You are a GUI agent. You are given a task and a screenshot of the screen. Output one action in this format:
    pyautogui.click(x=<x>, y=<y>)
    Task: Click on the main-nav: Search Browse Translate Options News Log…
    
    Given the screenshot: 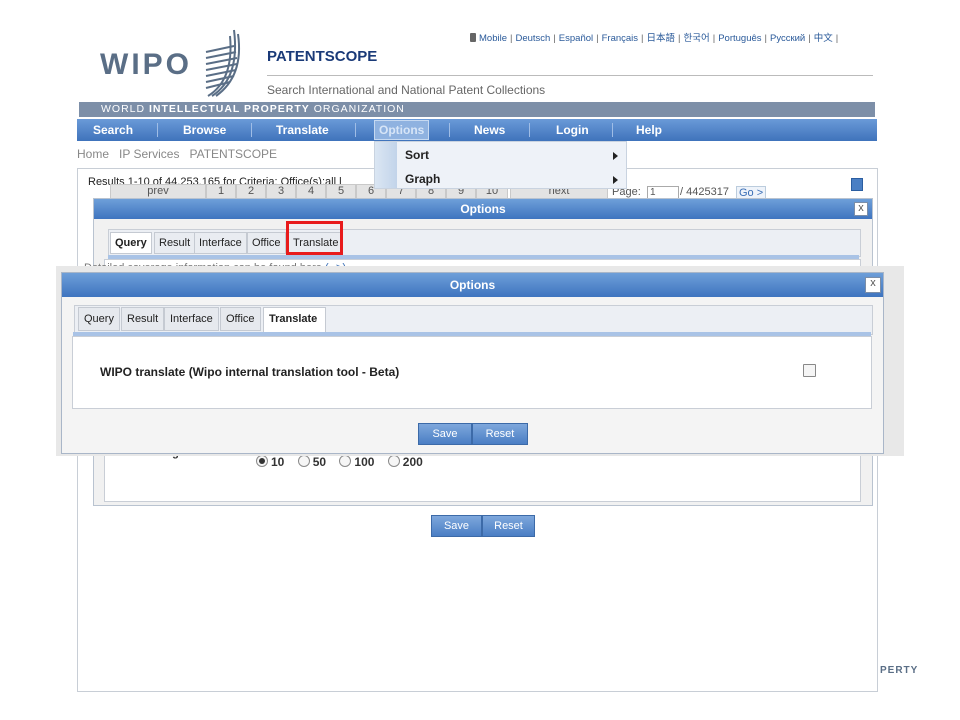 What is the action you would take?
    pyautogui.click(x=477, y=130)
    